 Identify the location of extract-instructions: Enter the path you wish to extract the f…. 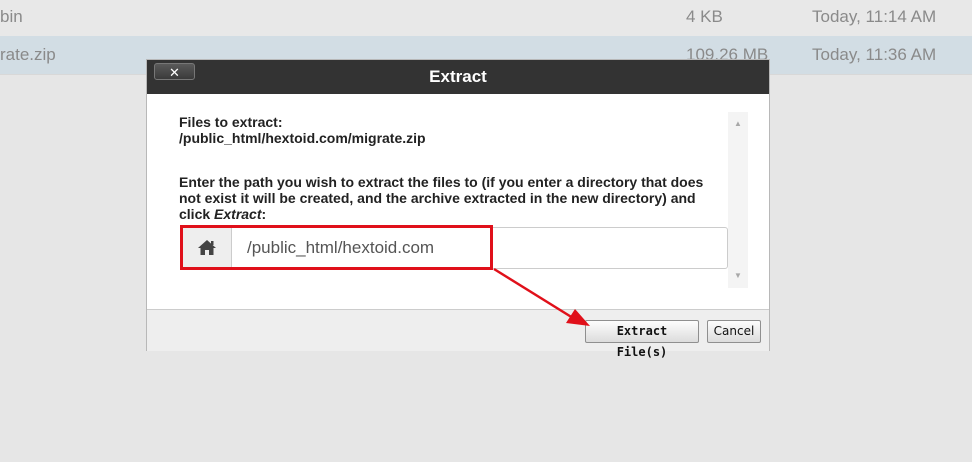
(453, 198).